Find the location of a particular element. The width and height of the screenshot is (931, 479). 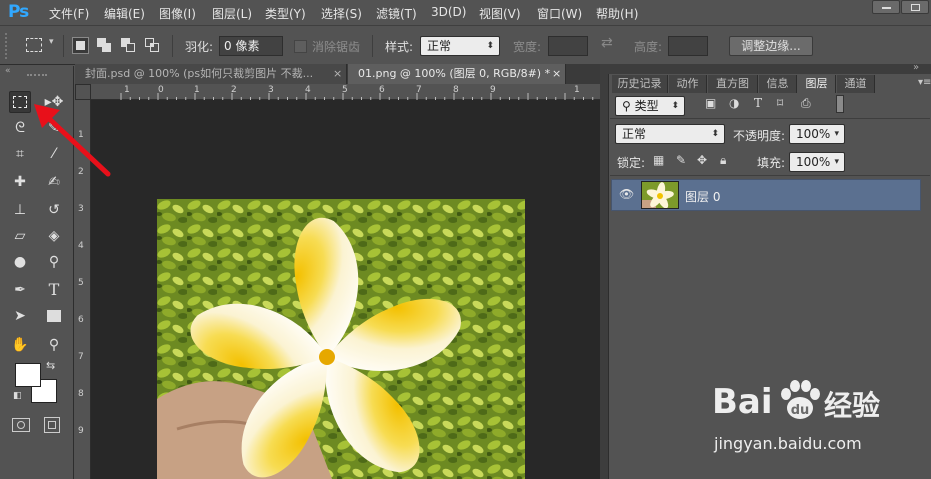

blur-tool: ● is located at coordinates (20, 262).